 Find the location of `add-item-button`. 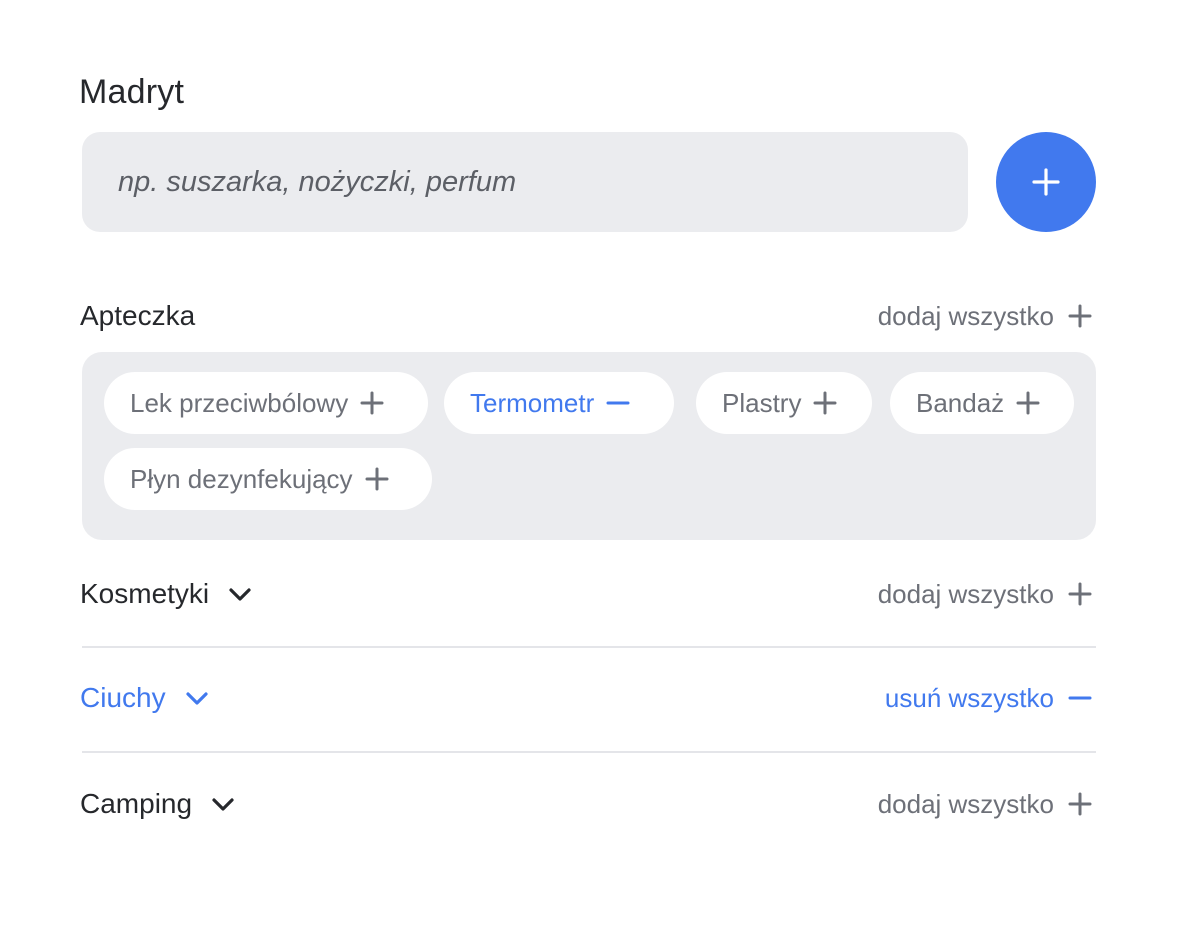

add-item-button is located at coordinates (1046, 182).